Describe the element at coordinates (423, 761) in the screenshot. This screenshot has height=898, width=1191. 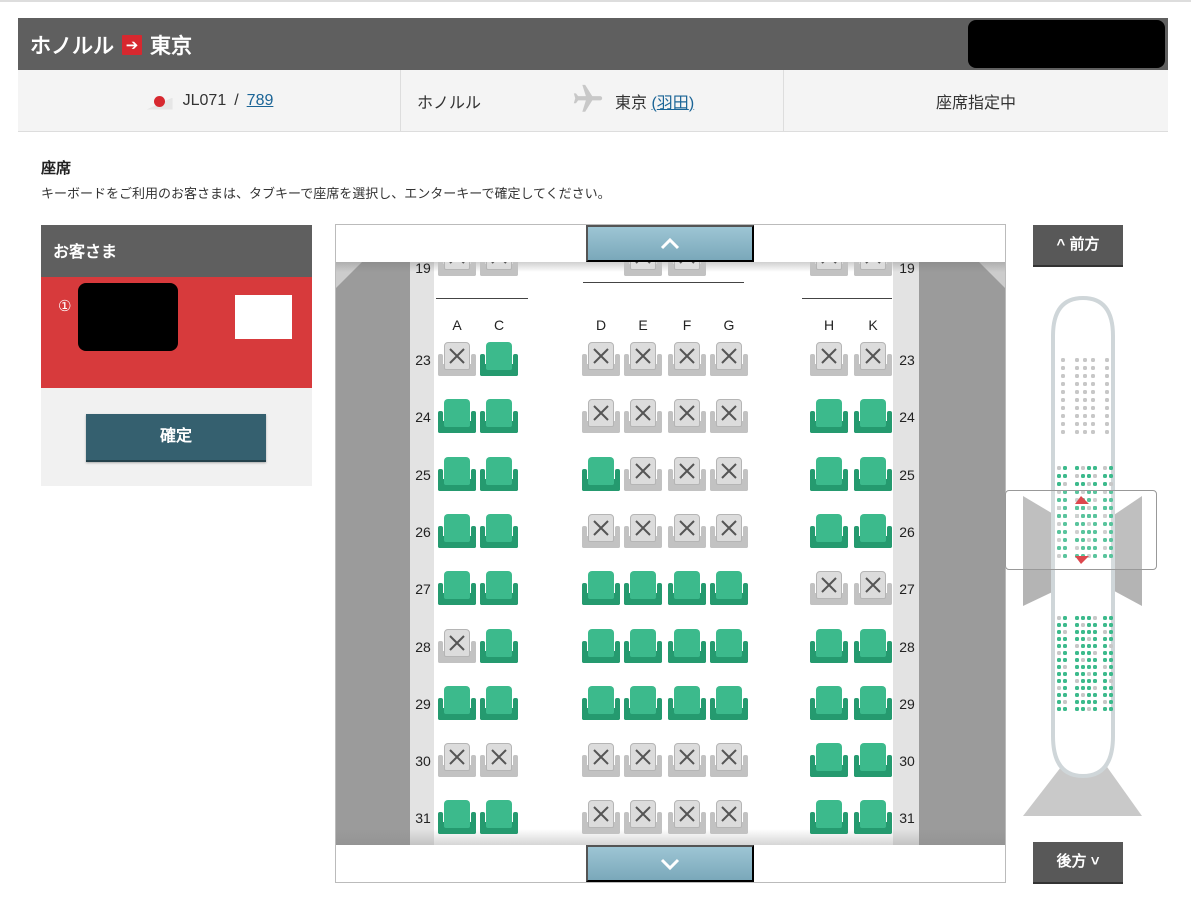
I see `row-number-left: 30` at that location.